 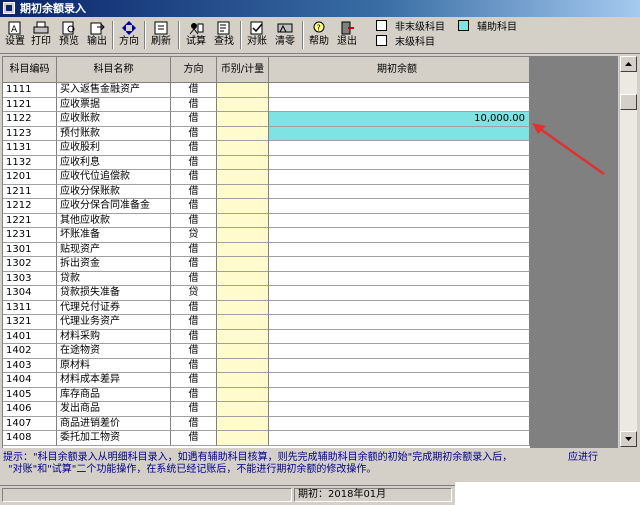 What do you see at coordinates (266, 191) in the screenshot?
I see `table-row: 1211 应收分保账款借` at bounding box center [266, 191].